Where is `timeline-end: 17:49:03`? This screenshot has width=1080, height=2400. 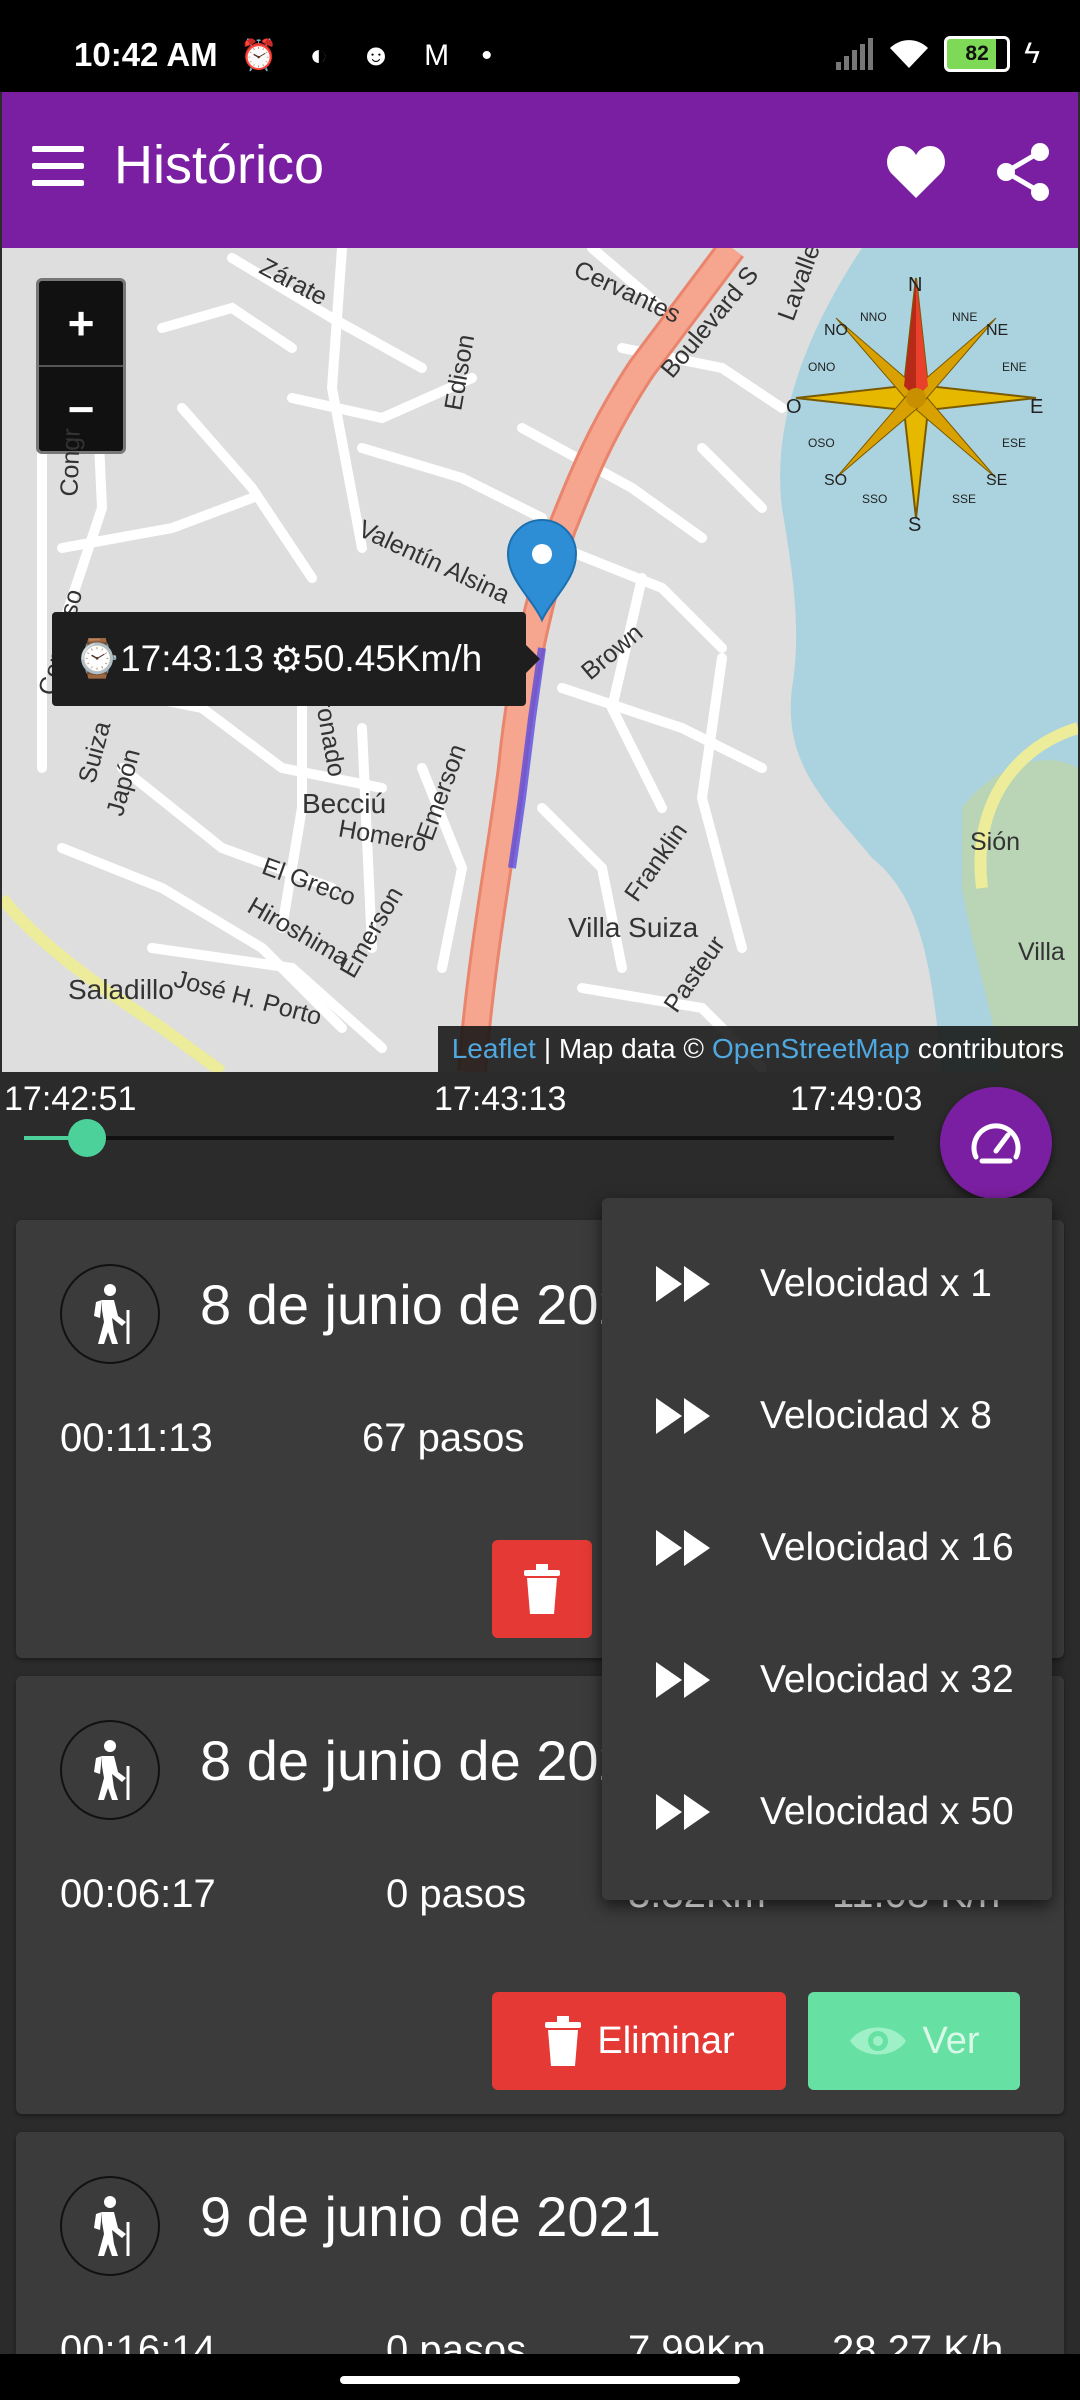 timeline-end: 17:49:03 is located at coordinates (856, 1099).